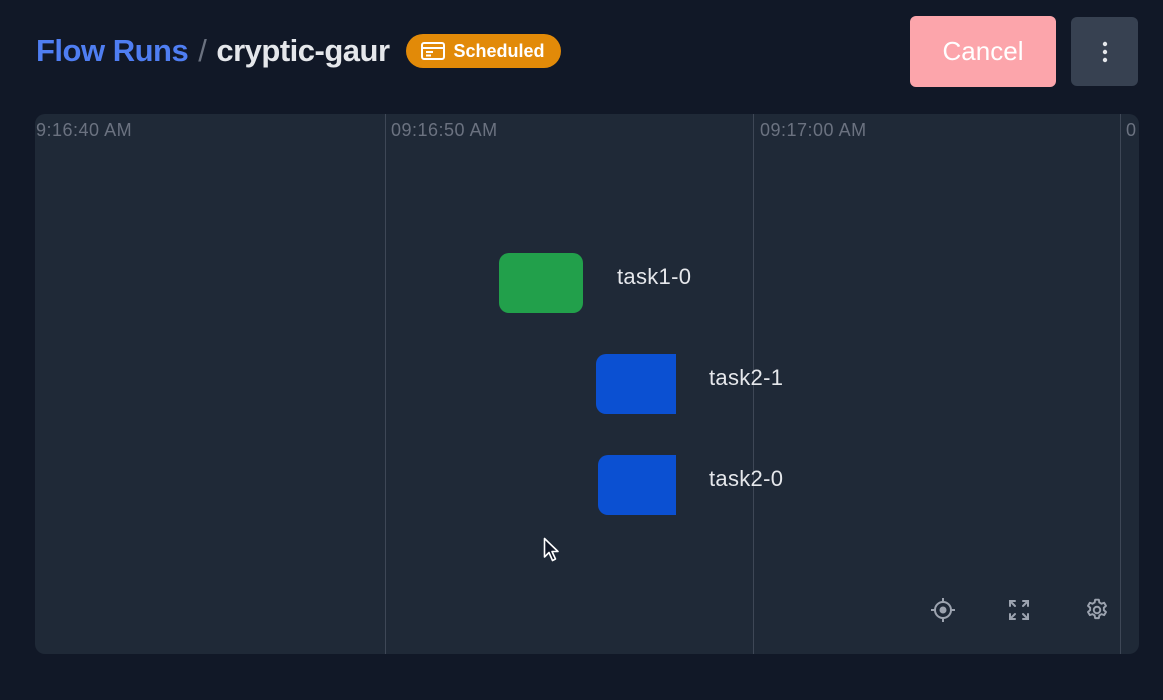 The width and height of the screenshot is (1163, 700). Describe the element at coordinates (1131, 130) in the screenshot. I see `timeline-tick-label: 0` at that location.